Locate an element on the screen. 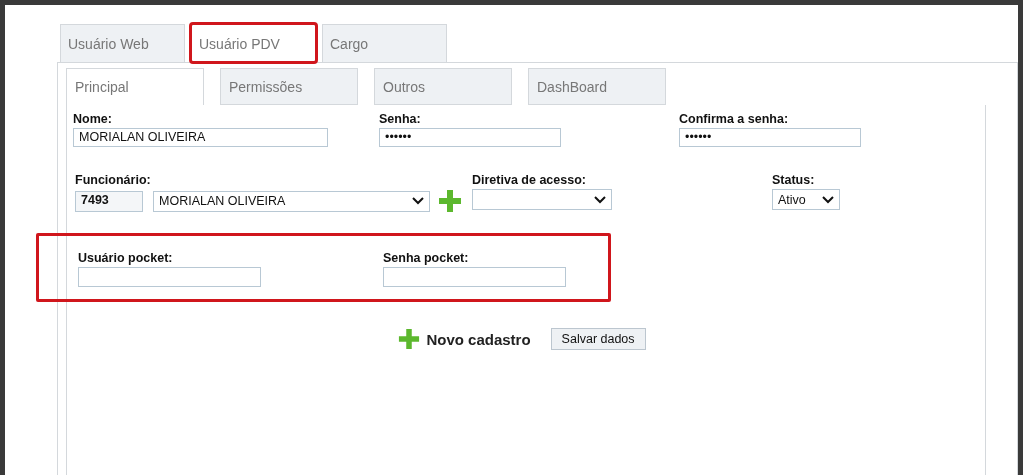 Image resolution: width=1023 pixels, height=475 pixels. subtab: Outros is located at coordinates (443, 86).